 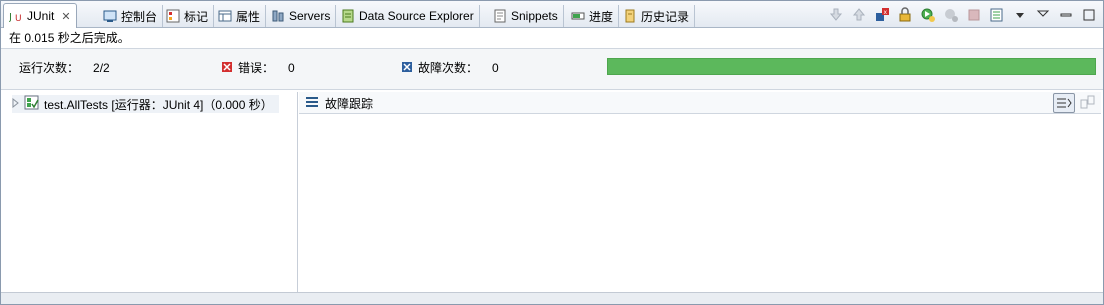 I want to click on failures-counter: 故障次数： 0, so click(x=450, y=68).